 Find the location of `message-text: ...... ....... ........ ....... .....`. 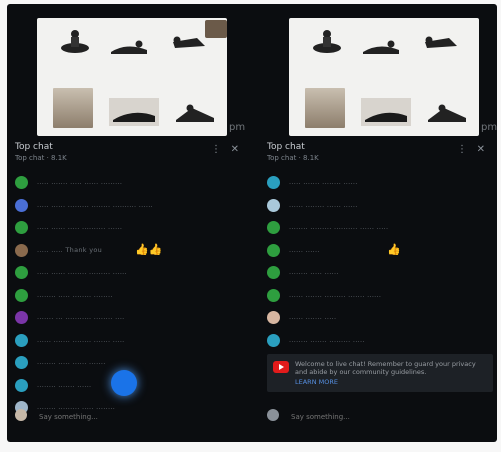

message-text: ...... ....... ........ ....... ..... is located at coordinates (81, 339).